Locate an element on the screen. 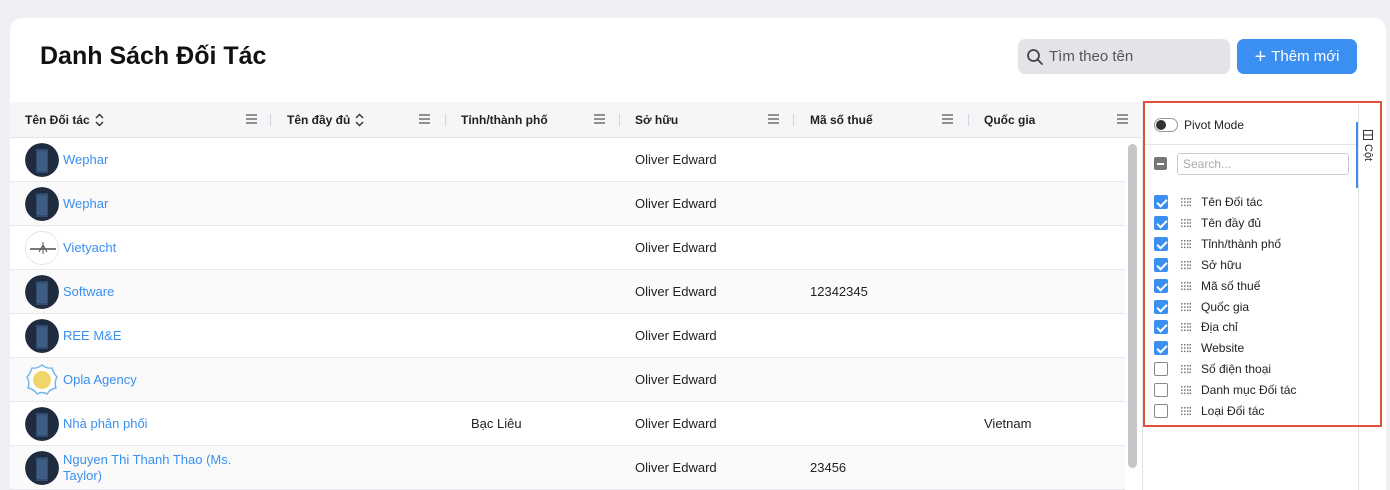 The height and width of the screenshot is (490, 1390). column-header-tax-code: Mã số thuế is located at coordinates (841, 120).